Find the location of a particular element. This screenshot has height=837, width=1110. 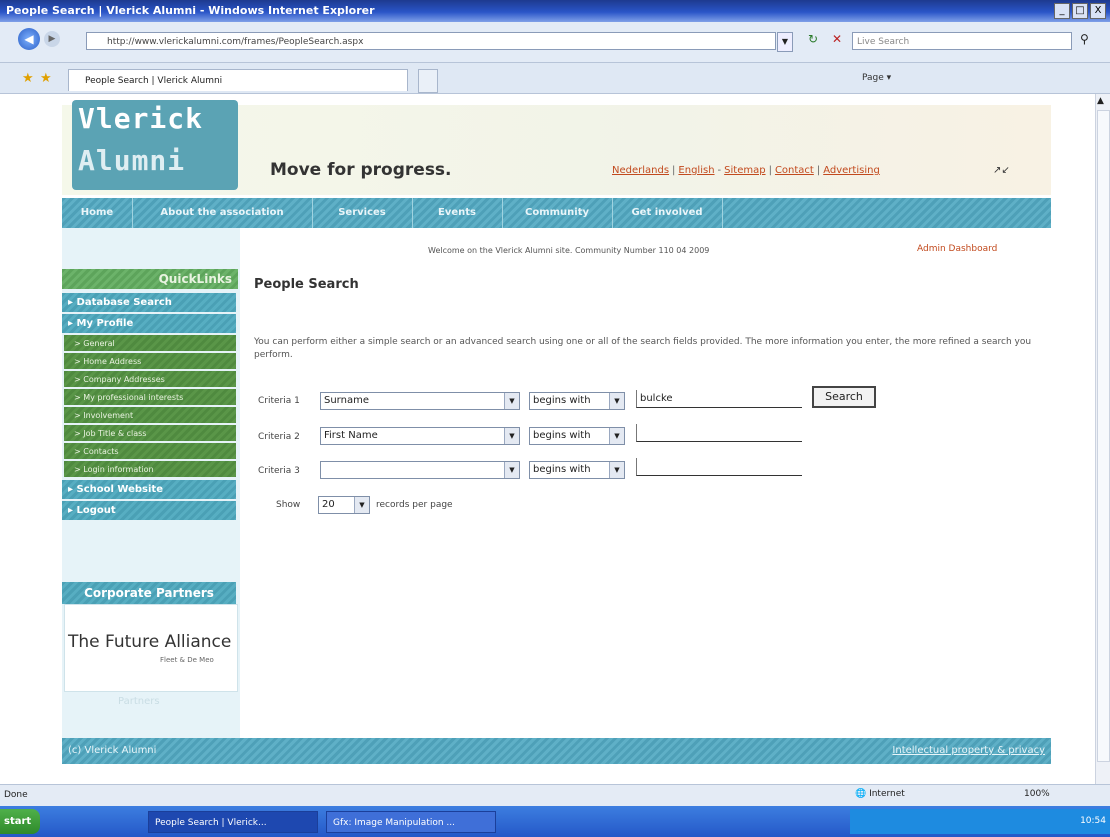

sidebar-sub-job-title: > Job Title & class is located at coordinates (150, 433).